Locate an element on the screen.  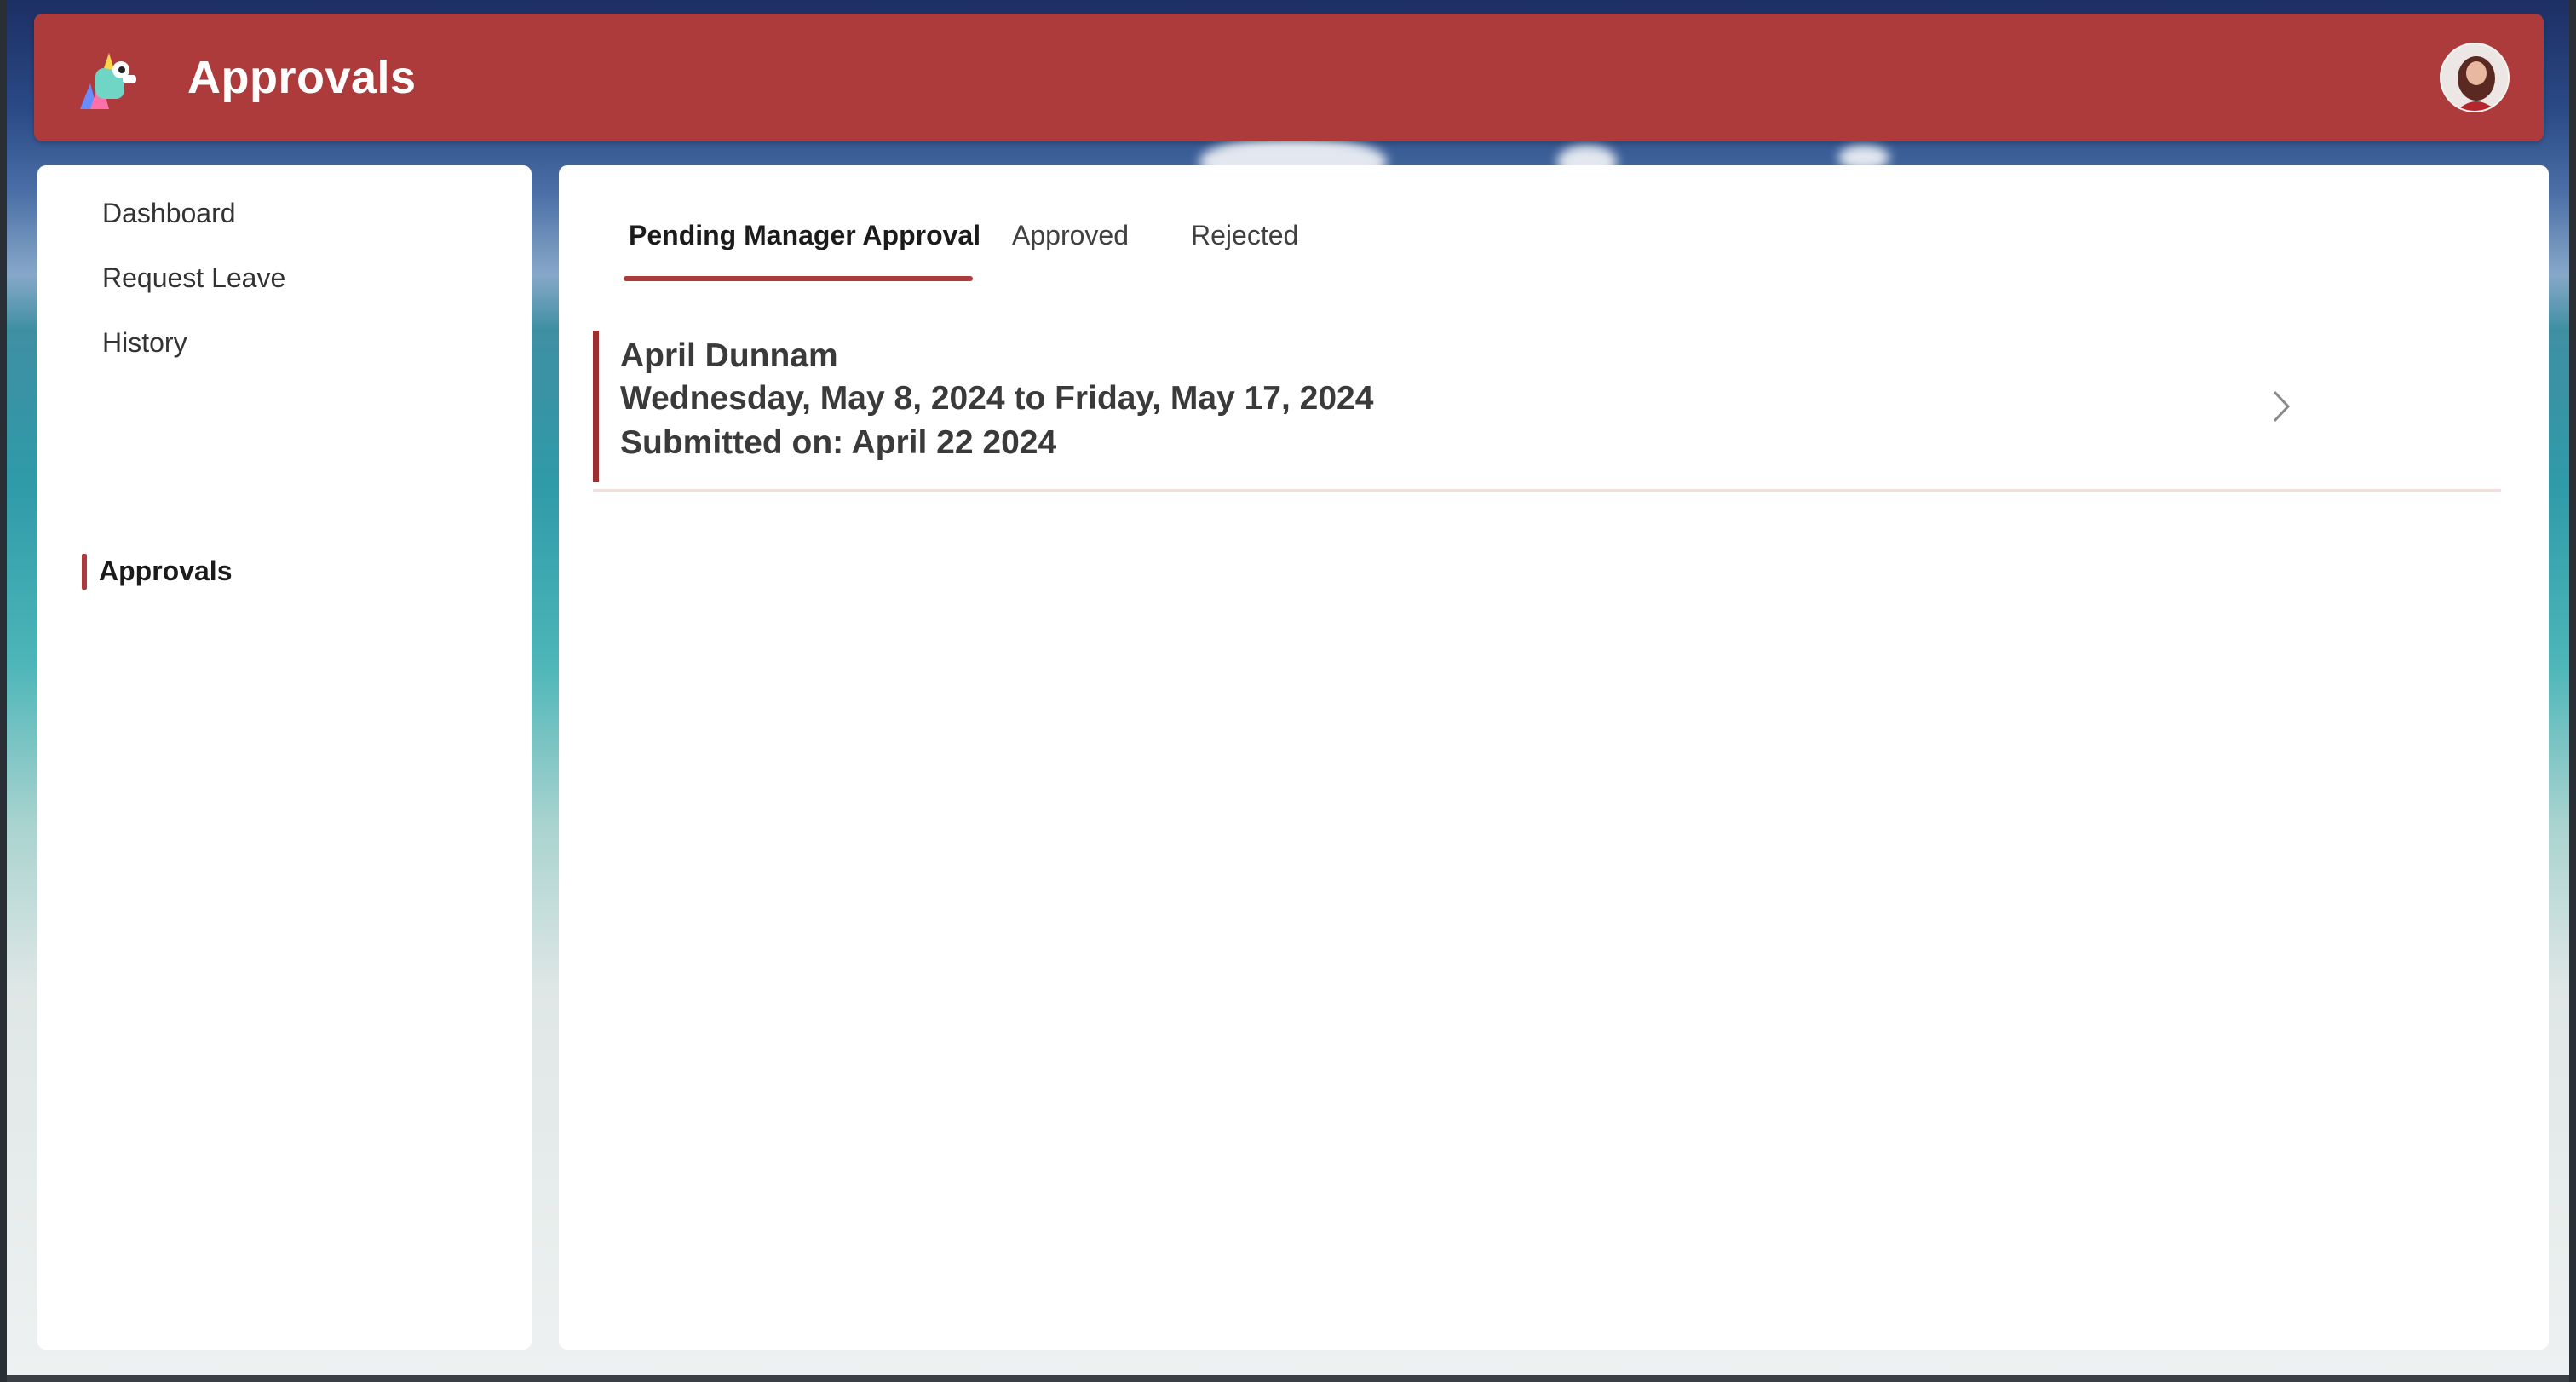
item-divider is located at coordinates (1547, 490).